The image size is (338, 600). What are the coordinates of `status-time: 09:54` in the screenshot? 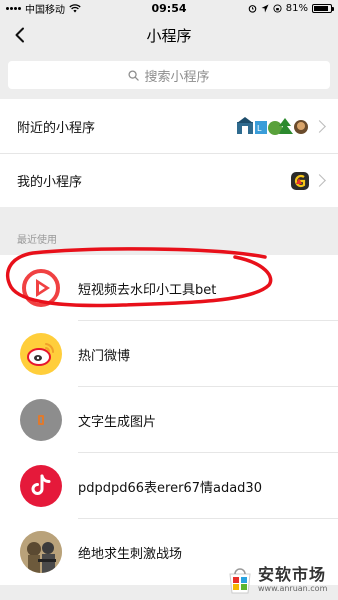 It's located at (169, 8).